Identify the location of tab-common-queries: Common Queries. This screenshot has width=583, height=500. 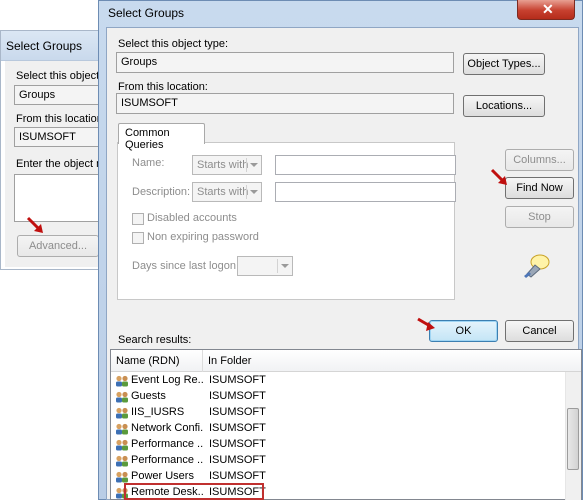
(161, 137).